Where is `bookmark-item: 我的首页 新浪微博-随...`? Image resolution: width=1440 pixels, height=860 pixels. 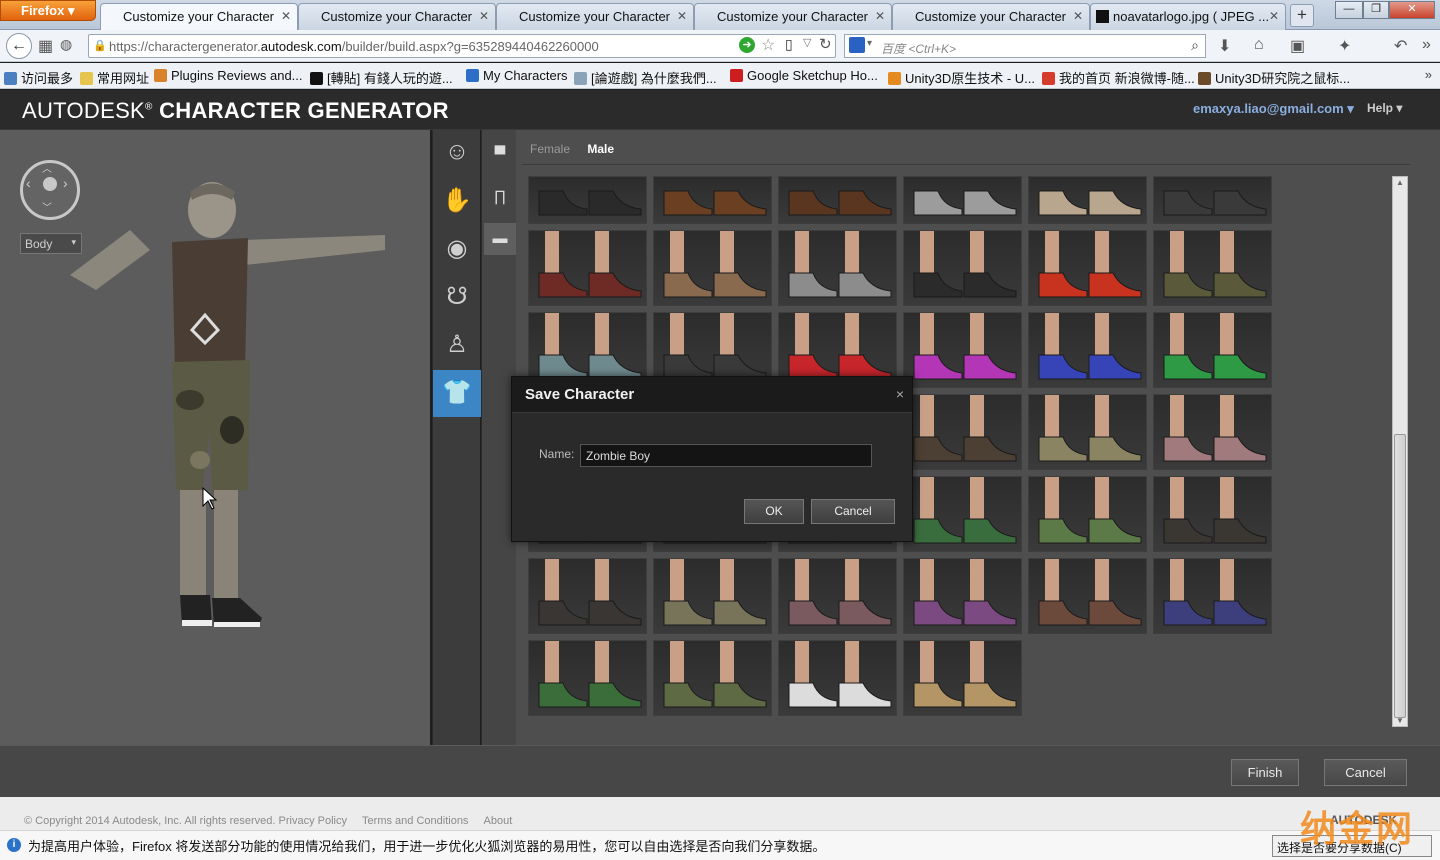
bookmark-item: 我的首页 新浪微博-随... is located at coordinates (1118, 77).